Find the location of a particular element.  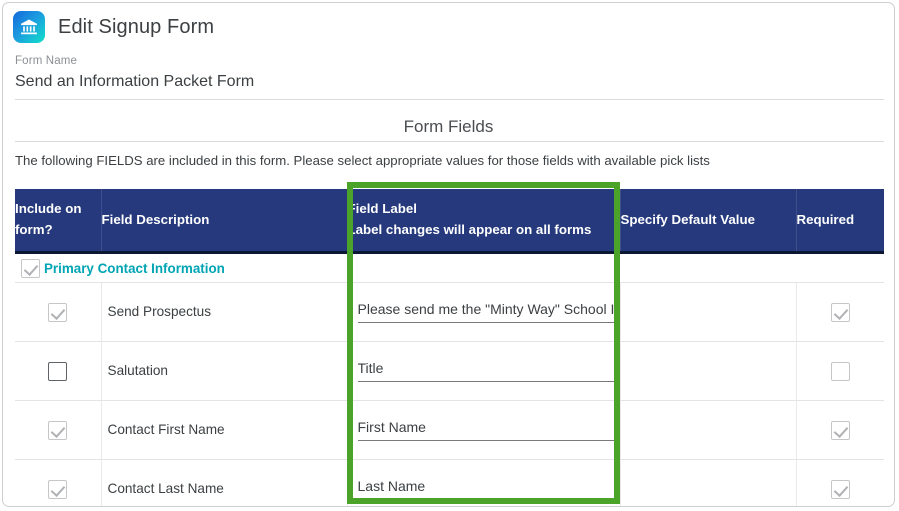

column-header-field-label-label: Field Label is located at coordinates (382, 209).